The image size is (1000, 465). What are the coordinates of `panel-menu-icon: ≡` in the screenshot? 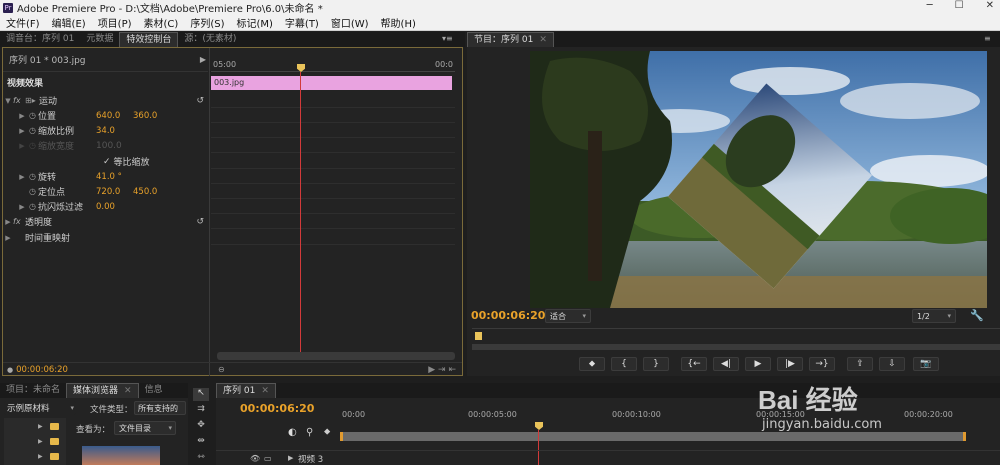 It's located at (987, 38).